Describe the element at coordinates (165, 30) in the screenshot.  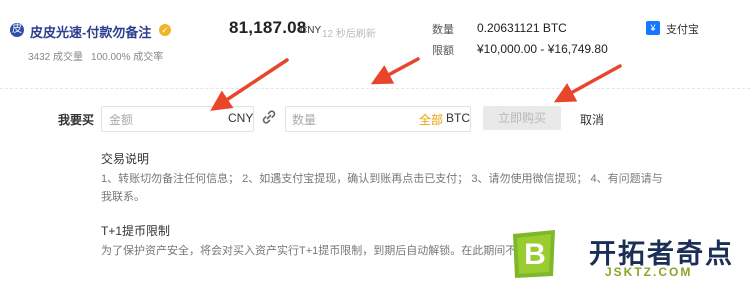
I see `verified-badge-icon: ✓` at that location.